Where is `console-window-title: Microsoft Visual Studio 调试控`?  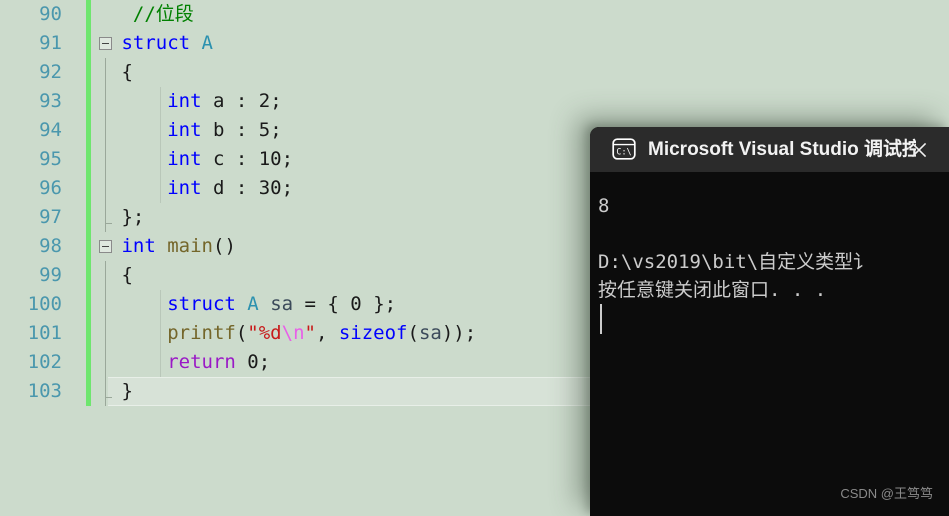
console-window-title: Microsoft Visual Studio 调试控 is located at coordinates (782, 149).